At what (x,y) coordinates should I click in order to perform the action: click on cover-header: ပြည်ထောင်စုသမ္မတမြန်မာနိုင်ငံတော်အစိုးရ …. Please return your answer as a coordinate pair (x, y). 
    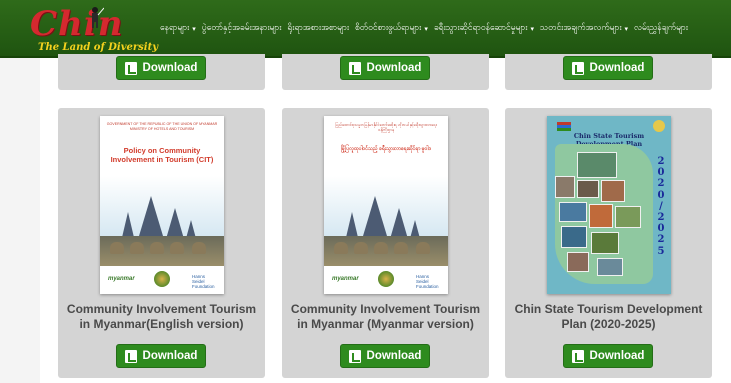
    Looking at the image, I should click on (386, 127).